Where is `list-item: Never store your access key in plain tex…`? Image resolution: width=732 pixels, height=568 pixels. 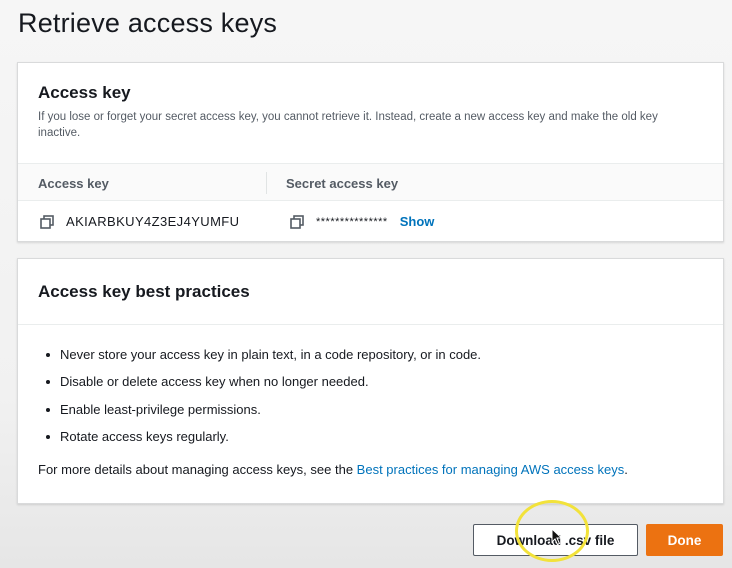 list-item: Never store your access key in plain tex… is located at coordinates (260, 360).